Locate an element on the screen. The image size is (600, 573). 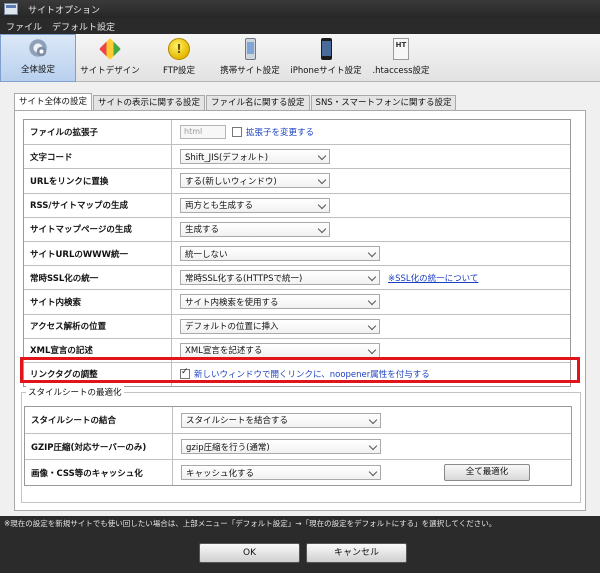
setting-row-sitemap-page: サイトマップページの生成 生成する is located at coordinates (297, 228).